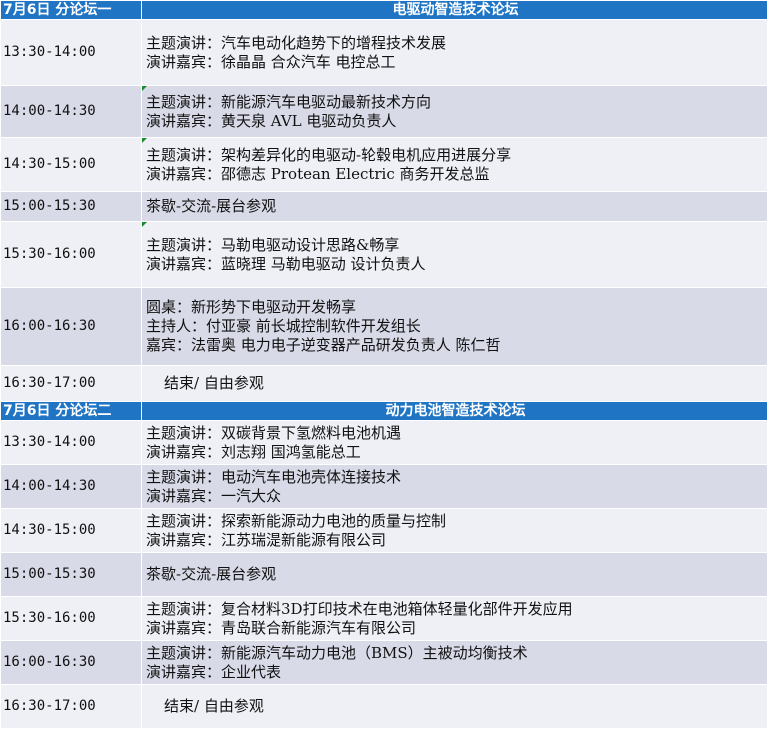 This screenshot has width=767, height=745. What do you see at coordinates (454, 442) in the screenshot?
I see `session-content: 主题演讲：双碳背景下氢燃料电池机遇 演讲嘉宾：刘志翔 国鸿氢能总工` at bounding box center [454, 442].